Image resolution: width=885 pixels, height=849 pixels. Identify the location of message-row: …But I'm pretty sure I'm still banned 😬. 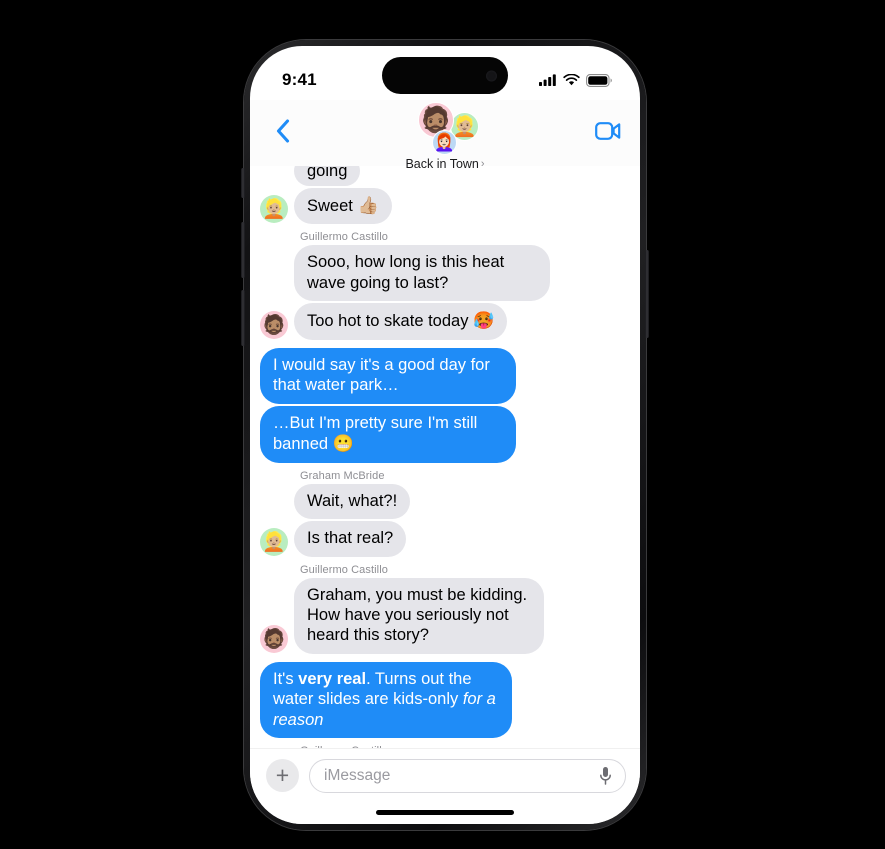
(445, 434).